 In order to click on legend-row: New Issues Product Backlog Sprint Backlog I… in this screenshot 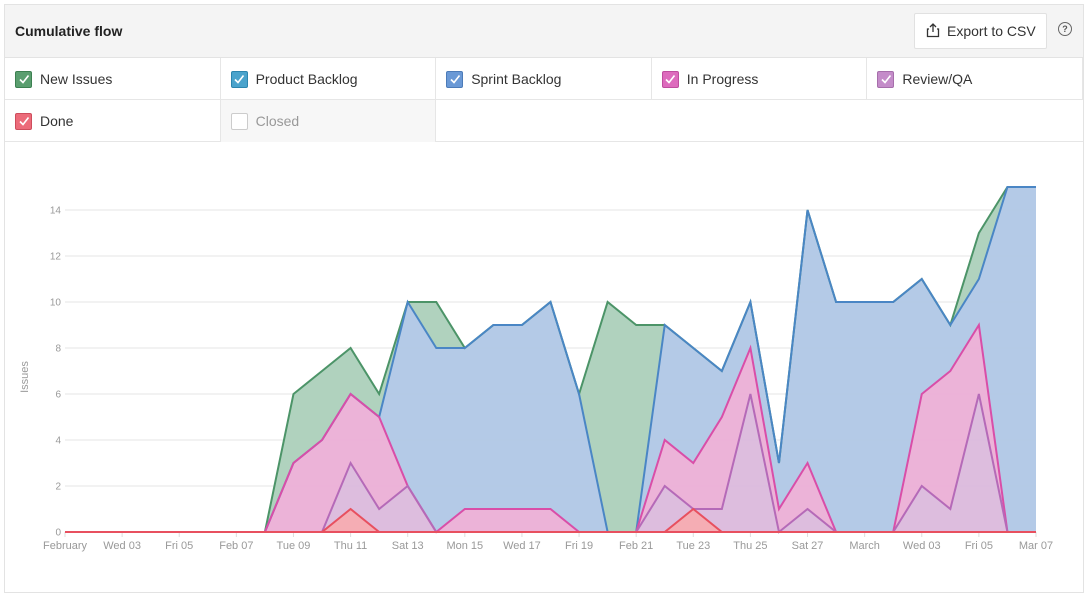, I will do `click(544, 79)`.